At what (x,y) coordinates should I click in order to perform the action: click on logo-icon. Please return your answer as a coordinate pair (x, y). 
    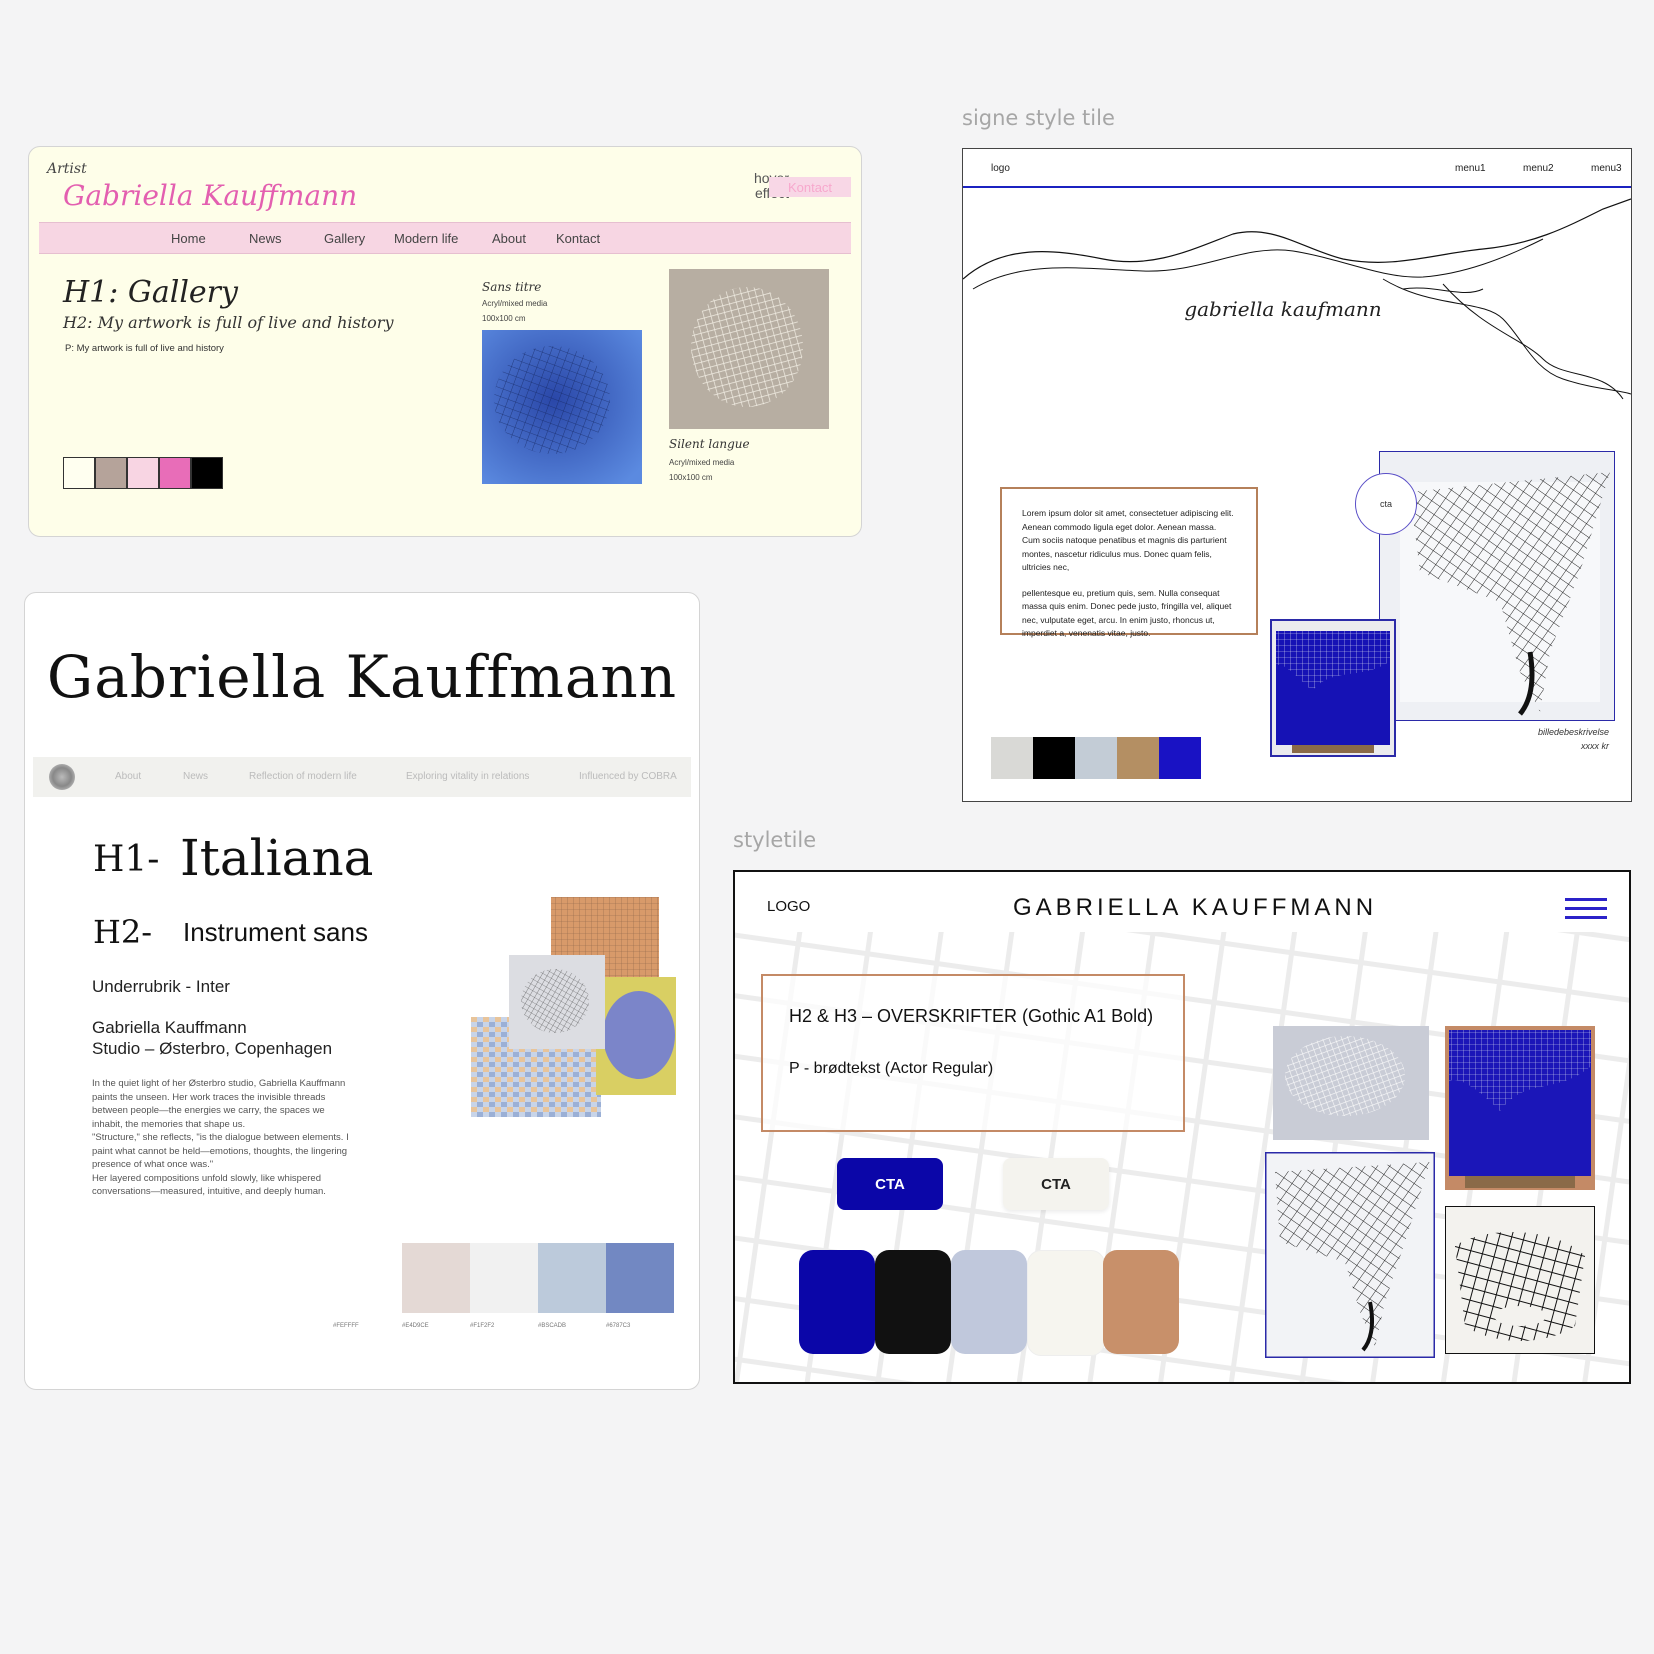
    Looking at the image, I should click on (62, 777).